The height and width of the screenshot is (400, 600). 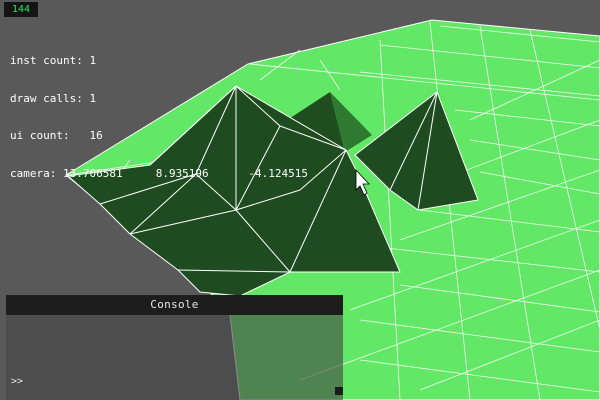 I want to click on fps-counter: 144, so click(x=21, y=9).